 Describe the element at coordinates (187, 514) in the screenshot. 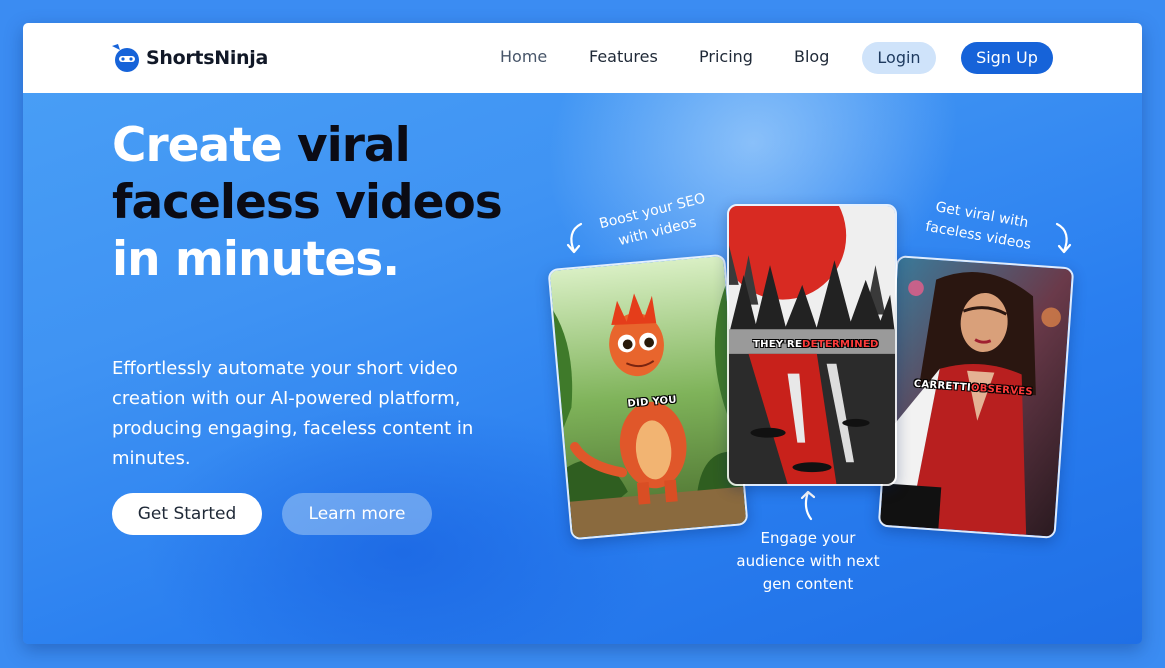

I see `get-started-button: Get Started` at that location.